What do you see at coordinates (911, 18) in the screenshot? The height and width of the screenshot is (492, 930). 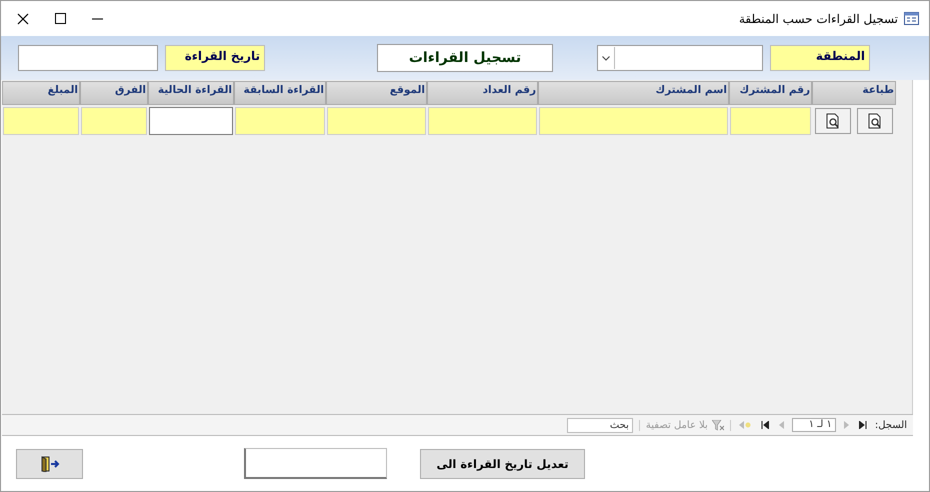 I see `form-icon` at bounding box center [911, 18].